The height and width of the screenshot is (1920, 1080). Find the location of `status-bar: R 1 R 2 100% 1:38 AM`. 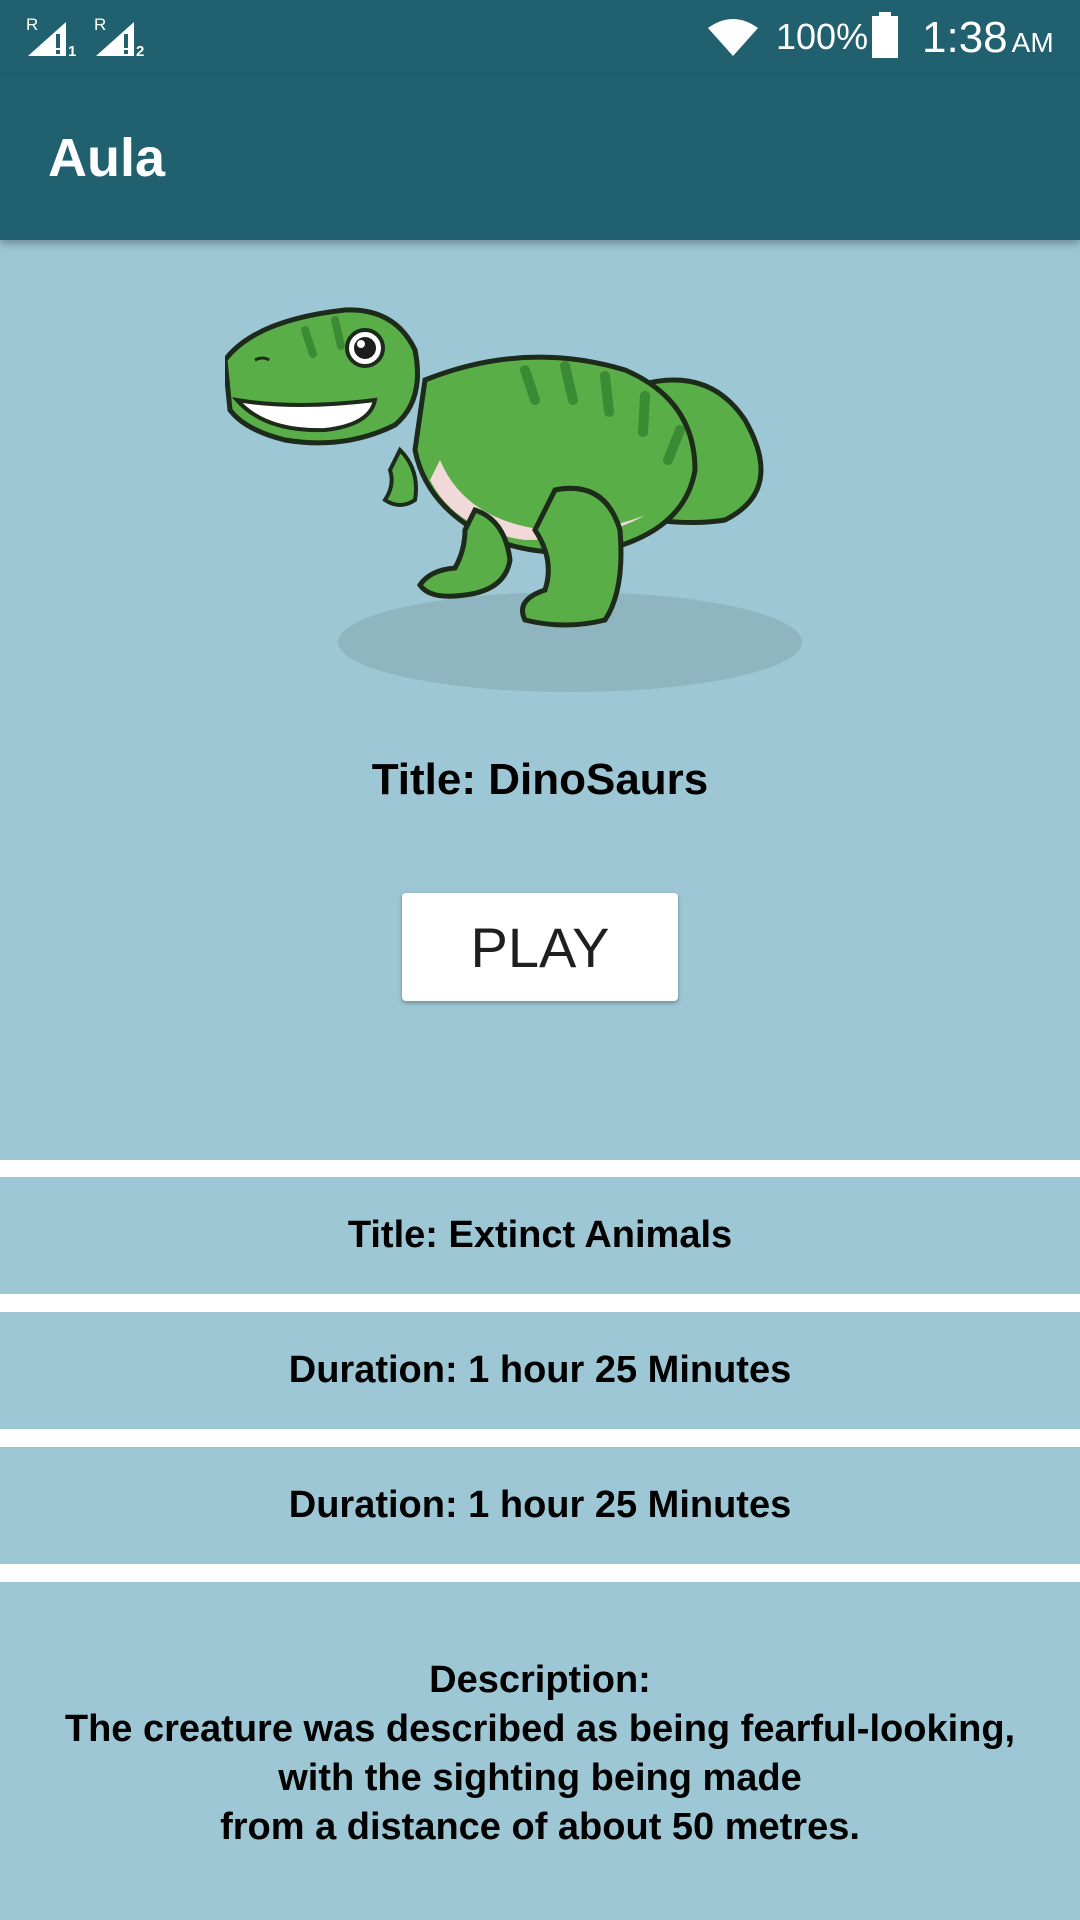

status-bar: R 1 R 2 100% 1:38 AM is located at coordinates (540, 38).